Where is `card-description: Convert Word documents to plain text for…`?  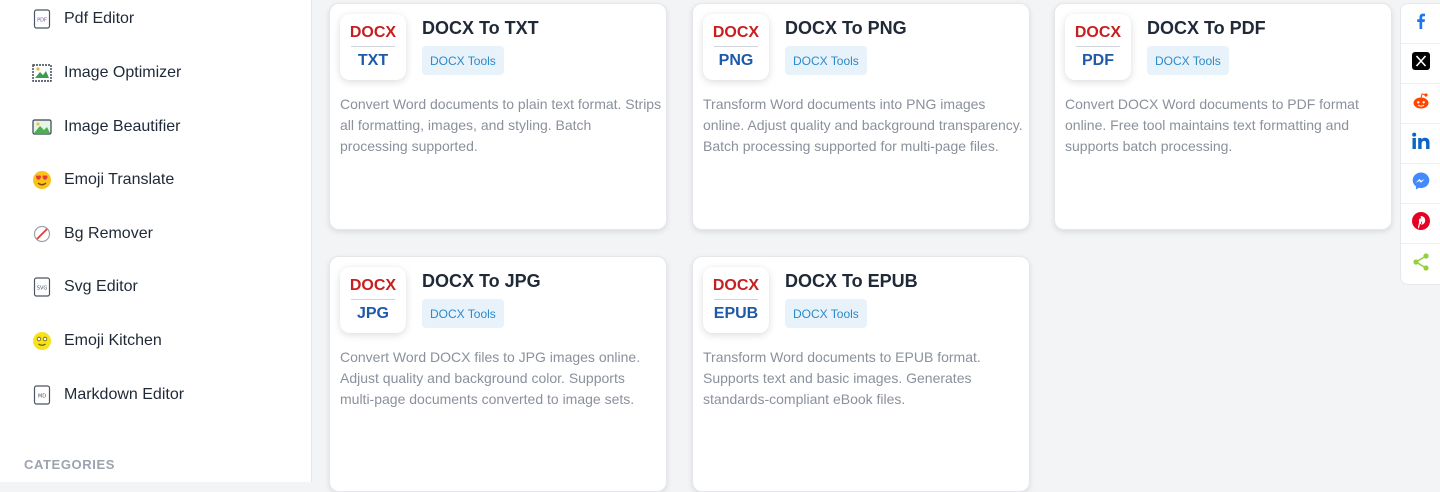
card-description: Convert Word documents to plain text for… is located at coordinates (501, 125).